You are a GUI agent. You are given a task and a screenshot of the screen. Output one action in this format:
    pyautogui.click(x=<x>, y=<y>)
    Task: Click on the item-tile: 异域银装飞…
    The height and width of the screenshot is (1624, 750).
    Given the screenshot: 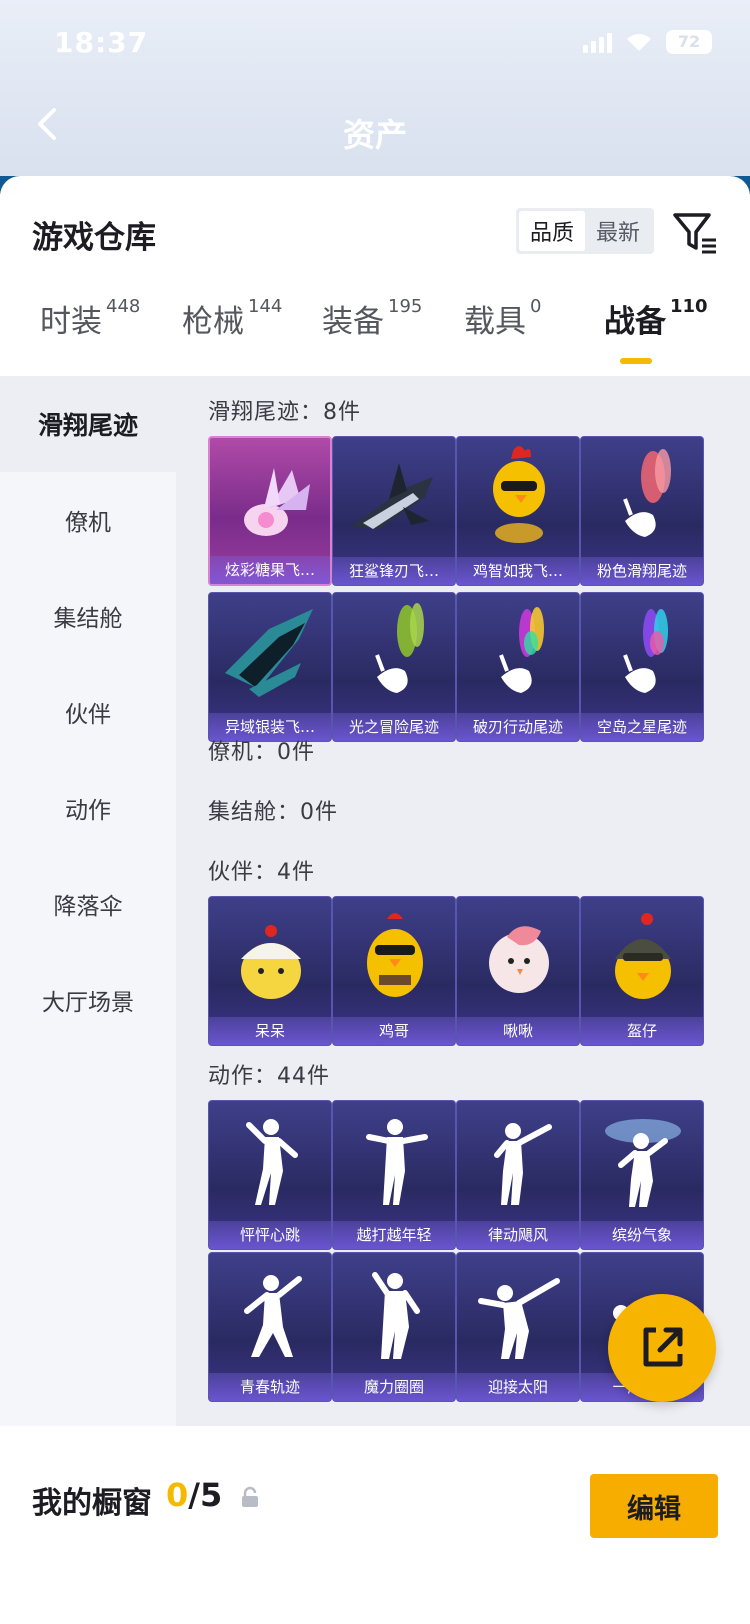 What is the action you would take?
    pyautogui.click(x=270, y=667)
    